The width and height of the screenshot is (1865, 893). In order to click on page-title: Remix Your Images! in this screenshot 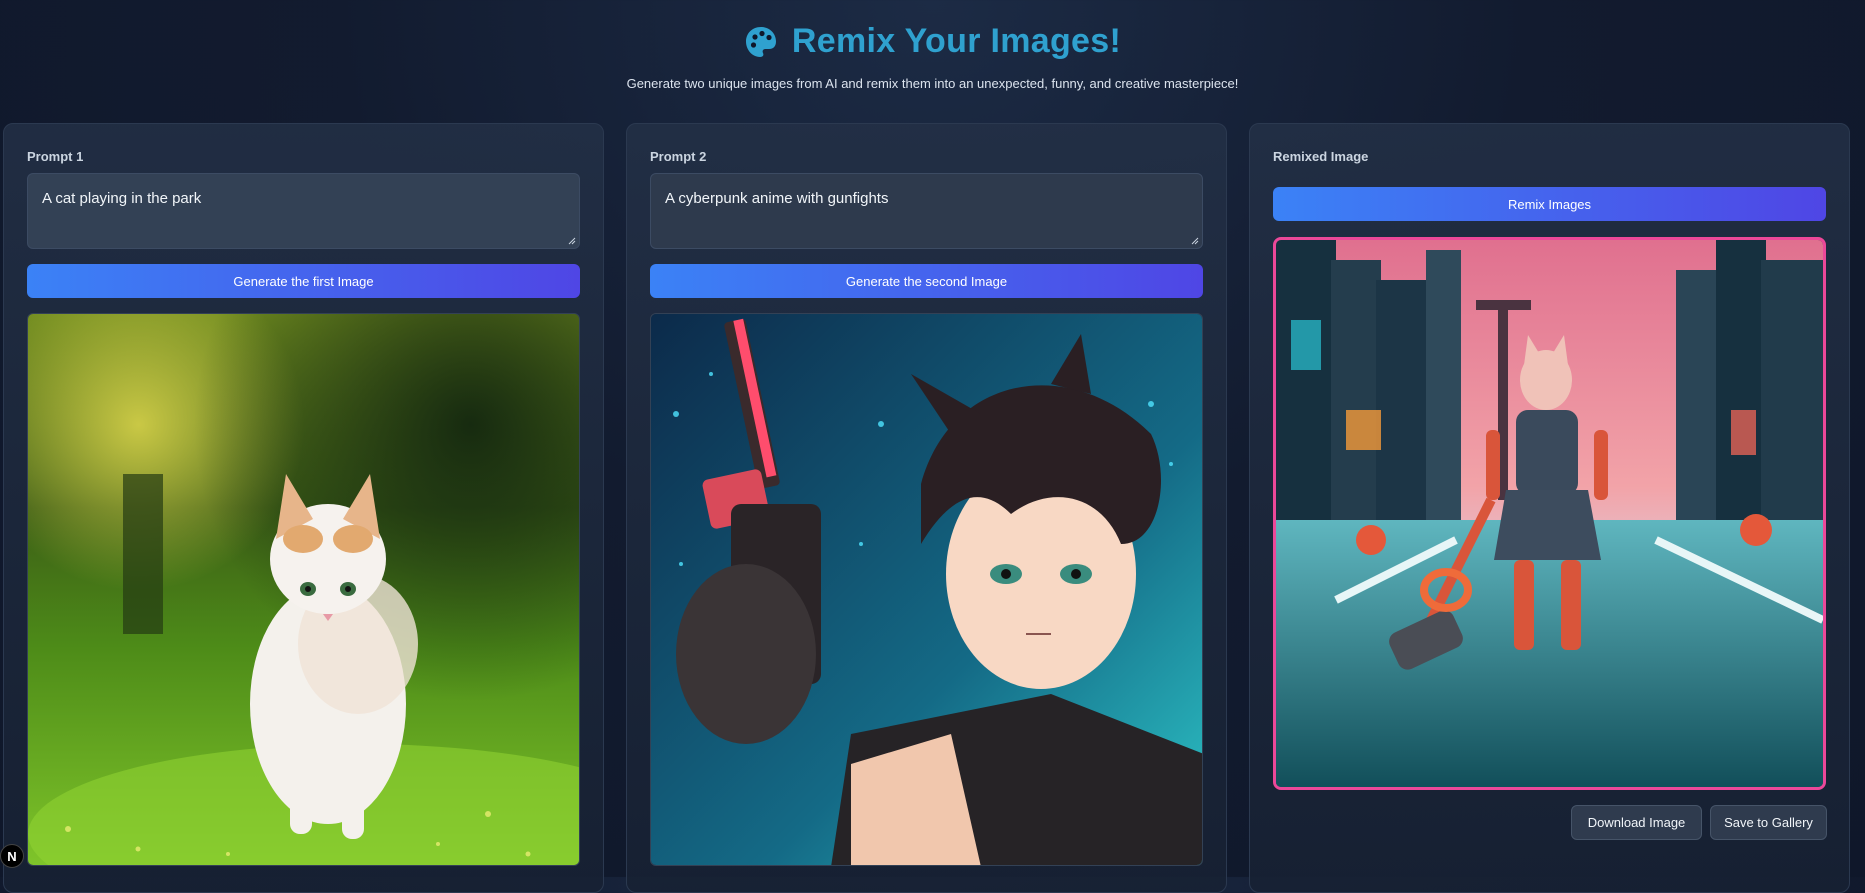, I will do `click(956, 41)`.